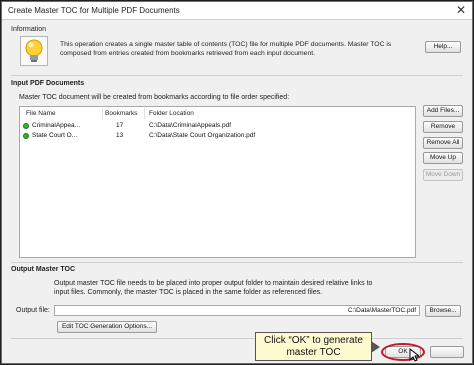 This screenshot has width=474, height=365. Describe the element at coordinates (29, 29) in the screenshot. I see `information-label: Information` at that location.